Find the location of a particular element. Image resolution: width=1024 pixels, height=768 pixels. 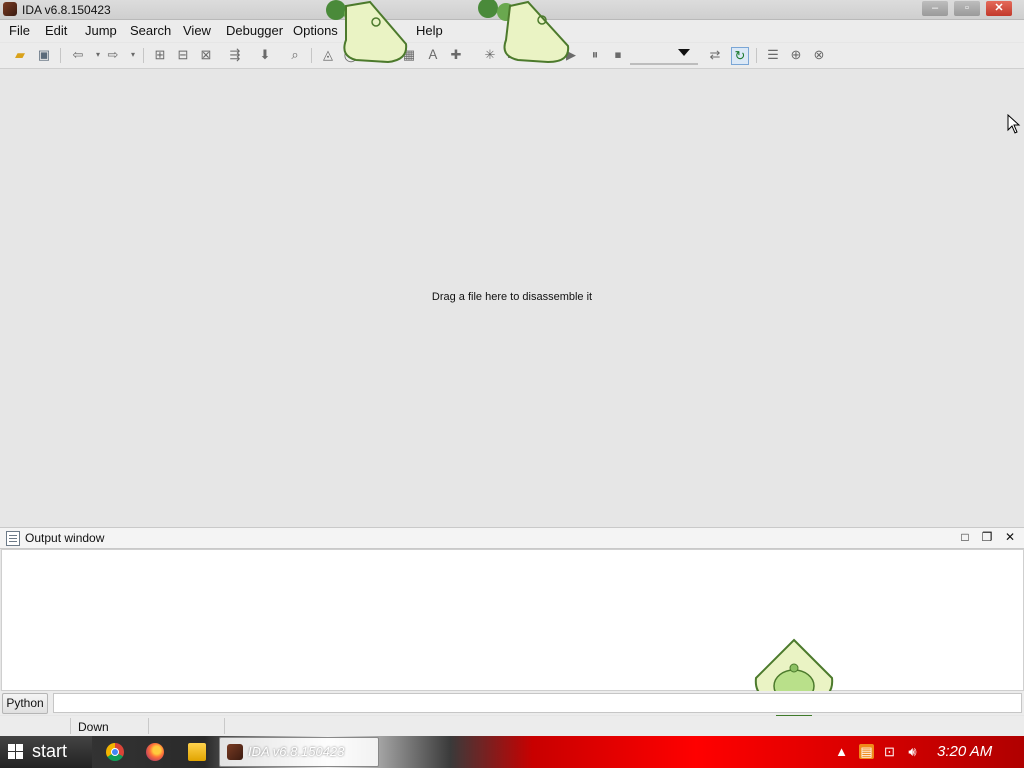

menu-debugger: Debugger is located at coordinates (254, 31).